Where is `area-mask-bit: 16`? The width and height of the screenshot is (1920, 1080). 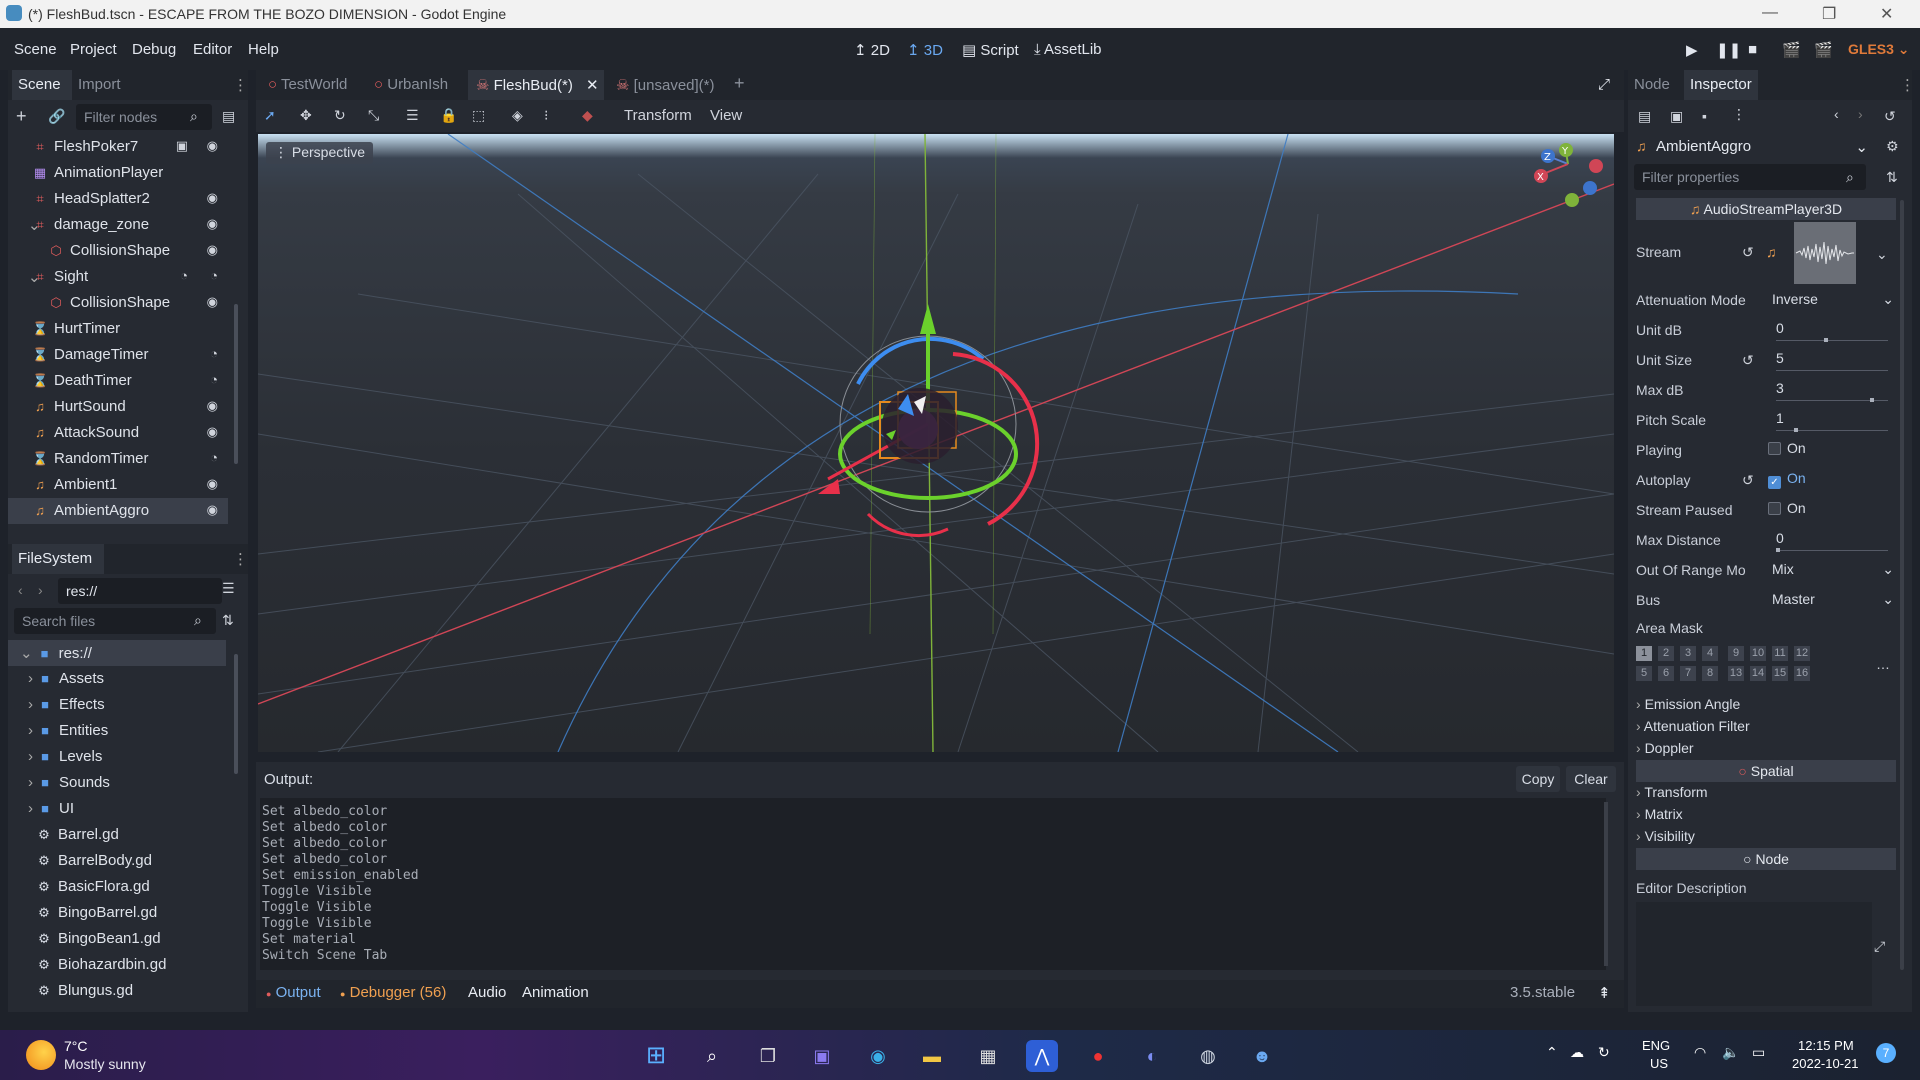 area-mask-bit: 16 is located at coordinates (1802, 673).